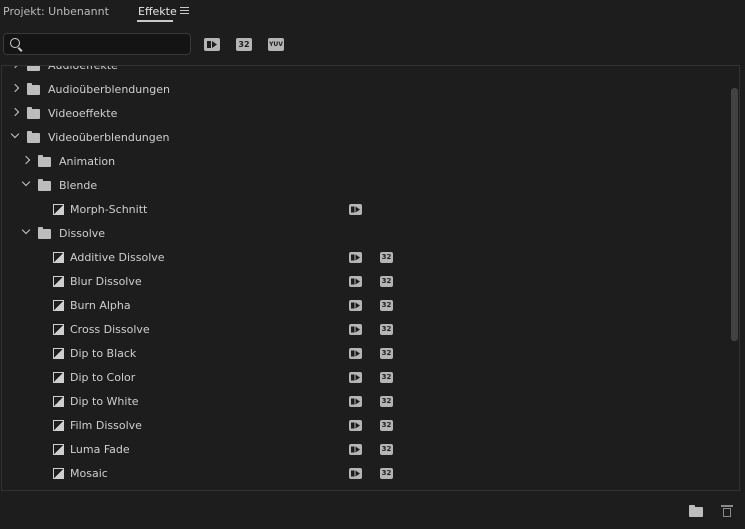 The width and height of the screenshot is (745, 529). What do you see at coordinates (109, 209) in the screenshot?
I see `tree-item-label: Morph-Schnitt` at bounding box center [109, 209].